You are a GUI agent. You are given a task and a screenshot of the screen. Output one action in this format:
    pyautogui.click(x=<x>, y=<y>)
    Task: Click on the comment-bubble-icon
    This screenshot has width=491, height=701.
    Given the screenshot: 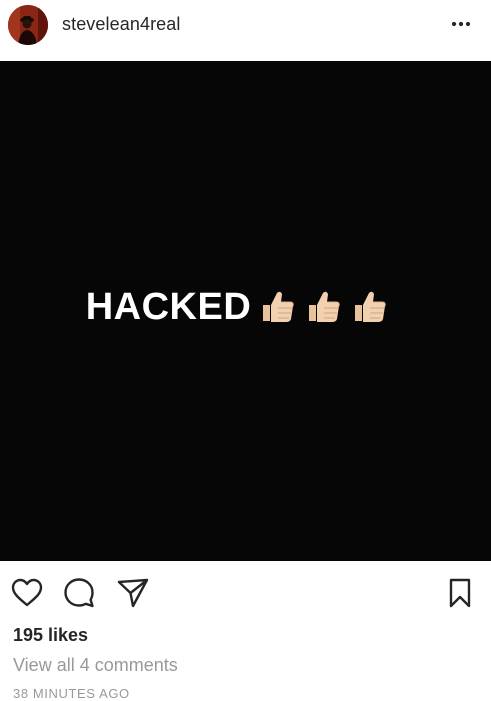 What is the action you would take?
    pyautogui.click(x=79, y=593)
    